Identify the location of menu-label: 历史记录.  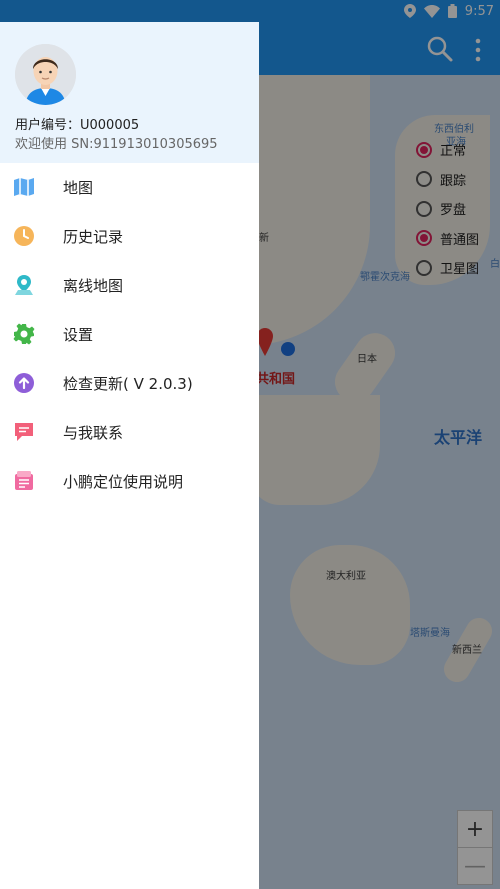
(93, 237).